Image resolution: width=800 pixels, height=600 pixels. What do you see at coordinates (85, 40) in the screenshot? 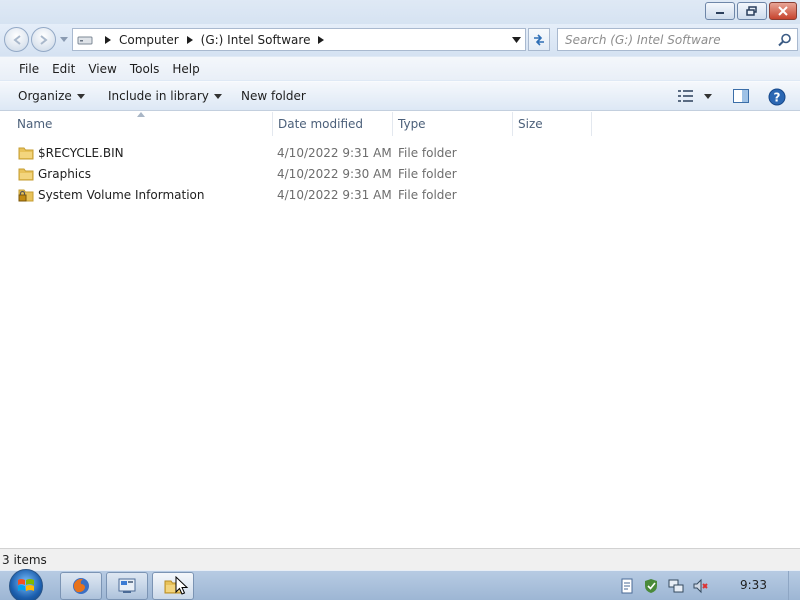
I see `drive-icon` at bounding box center [85, 40].